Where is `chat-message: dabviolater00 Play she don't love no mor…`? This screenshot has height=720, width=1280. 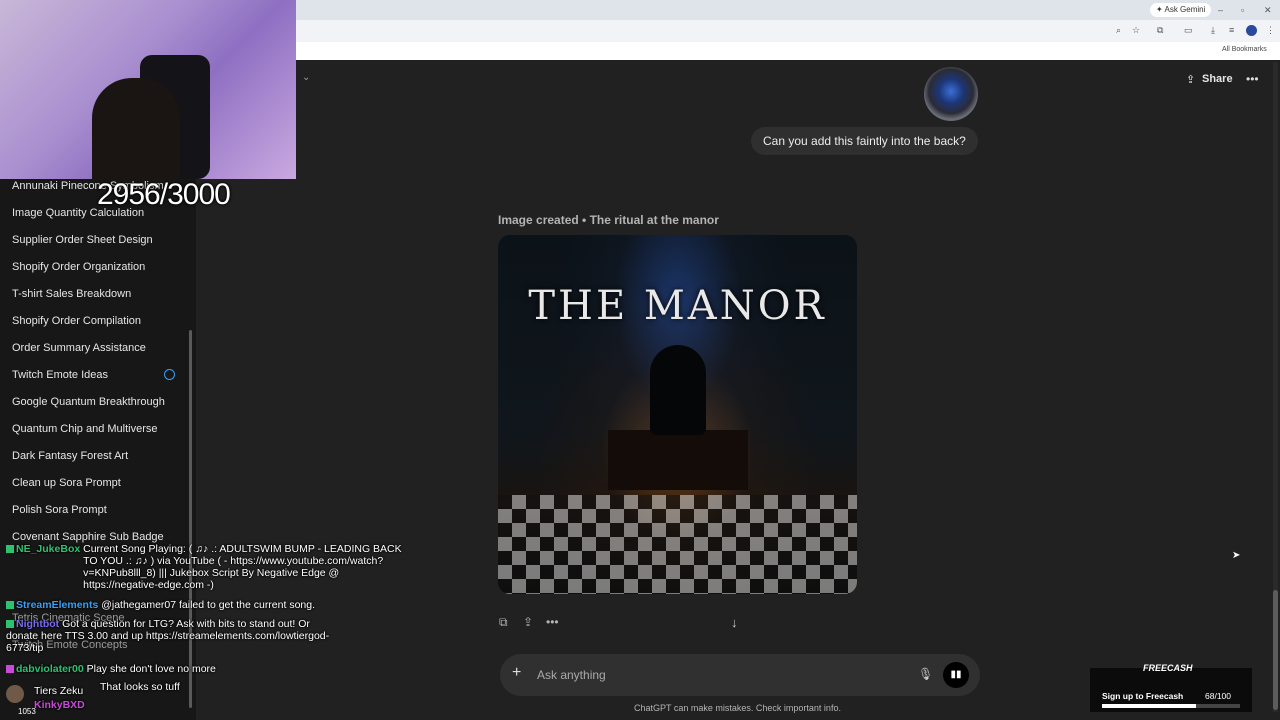 chat-message: dabviolater00 Play she don't love no mor… is located at coordinates (111, 669).